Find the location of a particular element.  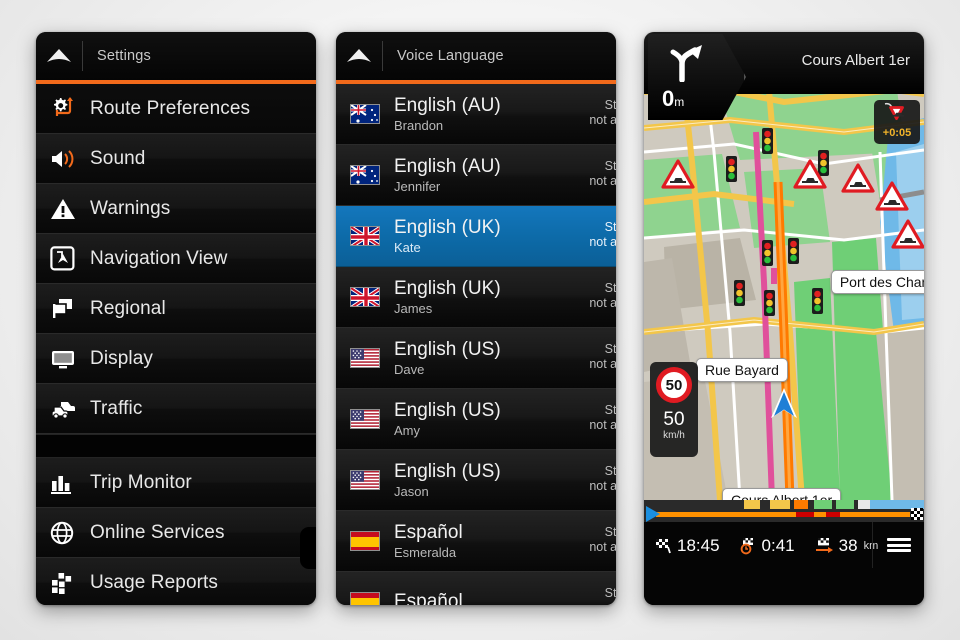

cars-icon is located at coordinates (70, 409).